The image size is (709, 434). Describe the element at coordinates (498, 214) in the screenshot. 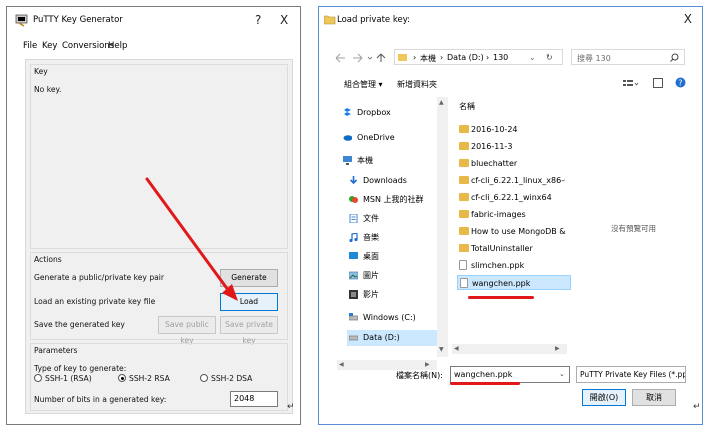

I see `file-name: fabric-images` at that location.